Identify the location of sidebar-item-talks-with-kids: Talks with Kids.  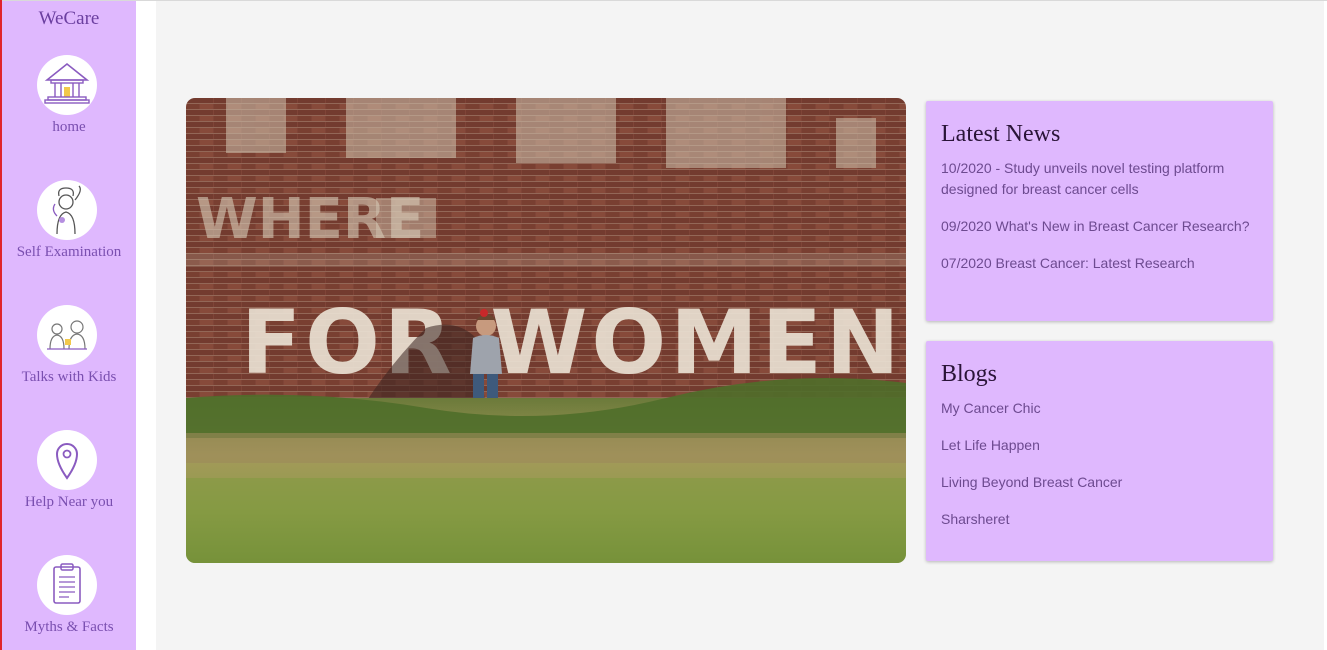
(69, 360).